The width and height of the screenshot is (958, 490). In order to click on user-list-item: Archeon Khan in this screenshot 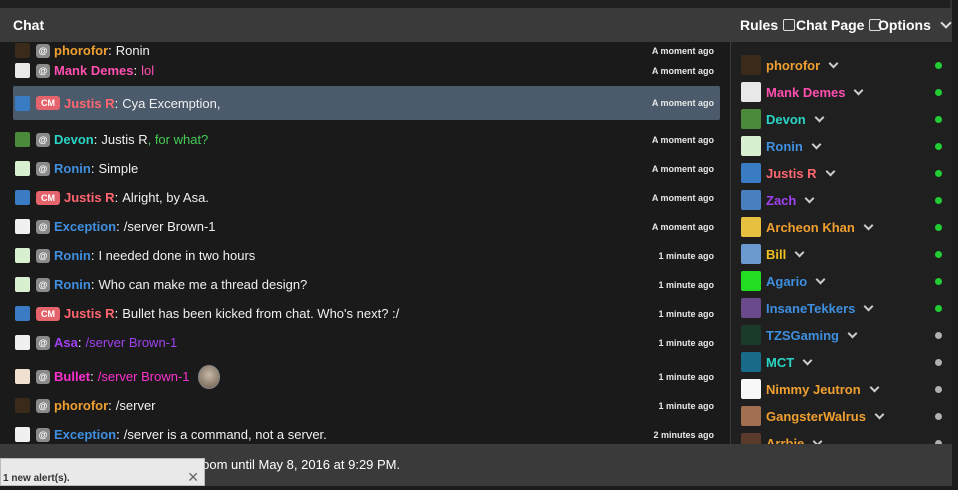, I will do `click(843, 227)`.